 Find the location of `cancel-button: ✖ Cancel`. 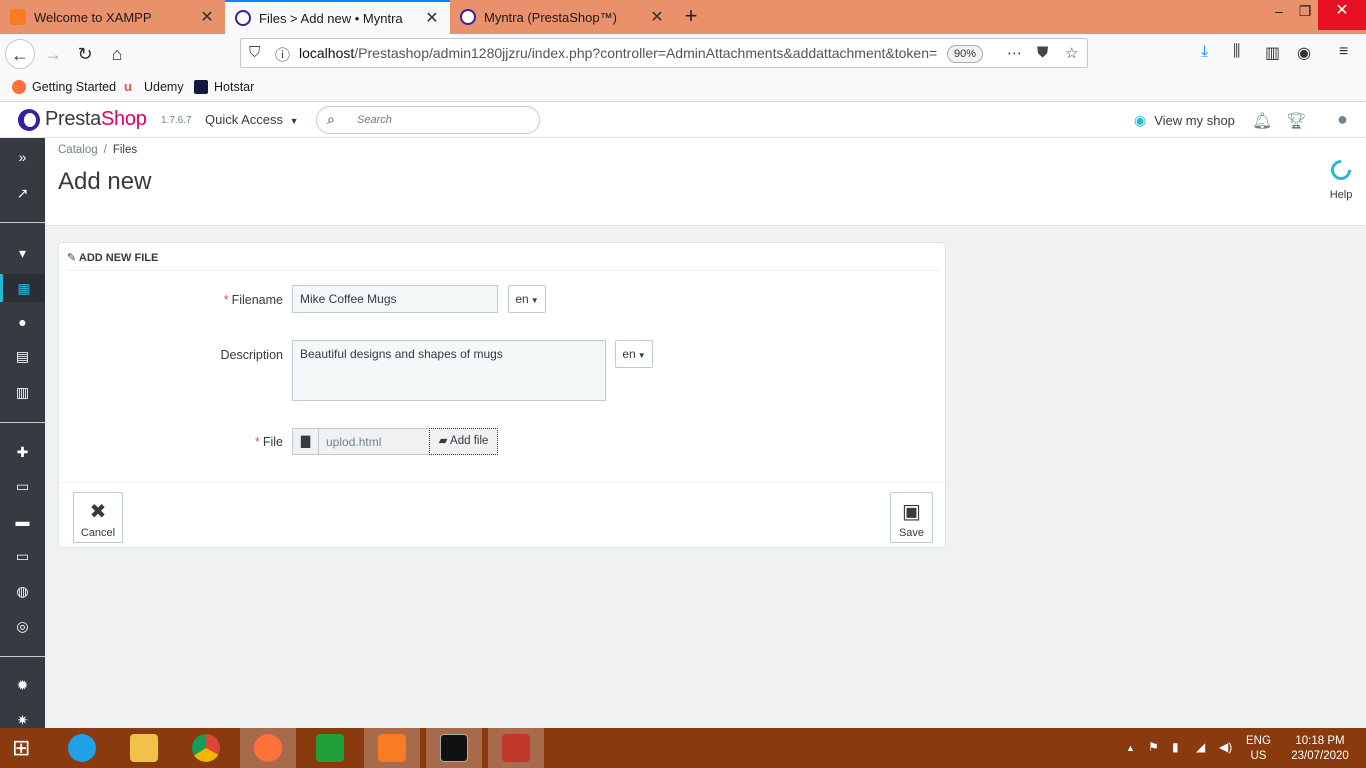

cancel-button: ✖ Cancel is located at coordinates (98, 517).